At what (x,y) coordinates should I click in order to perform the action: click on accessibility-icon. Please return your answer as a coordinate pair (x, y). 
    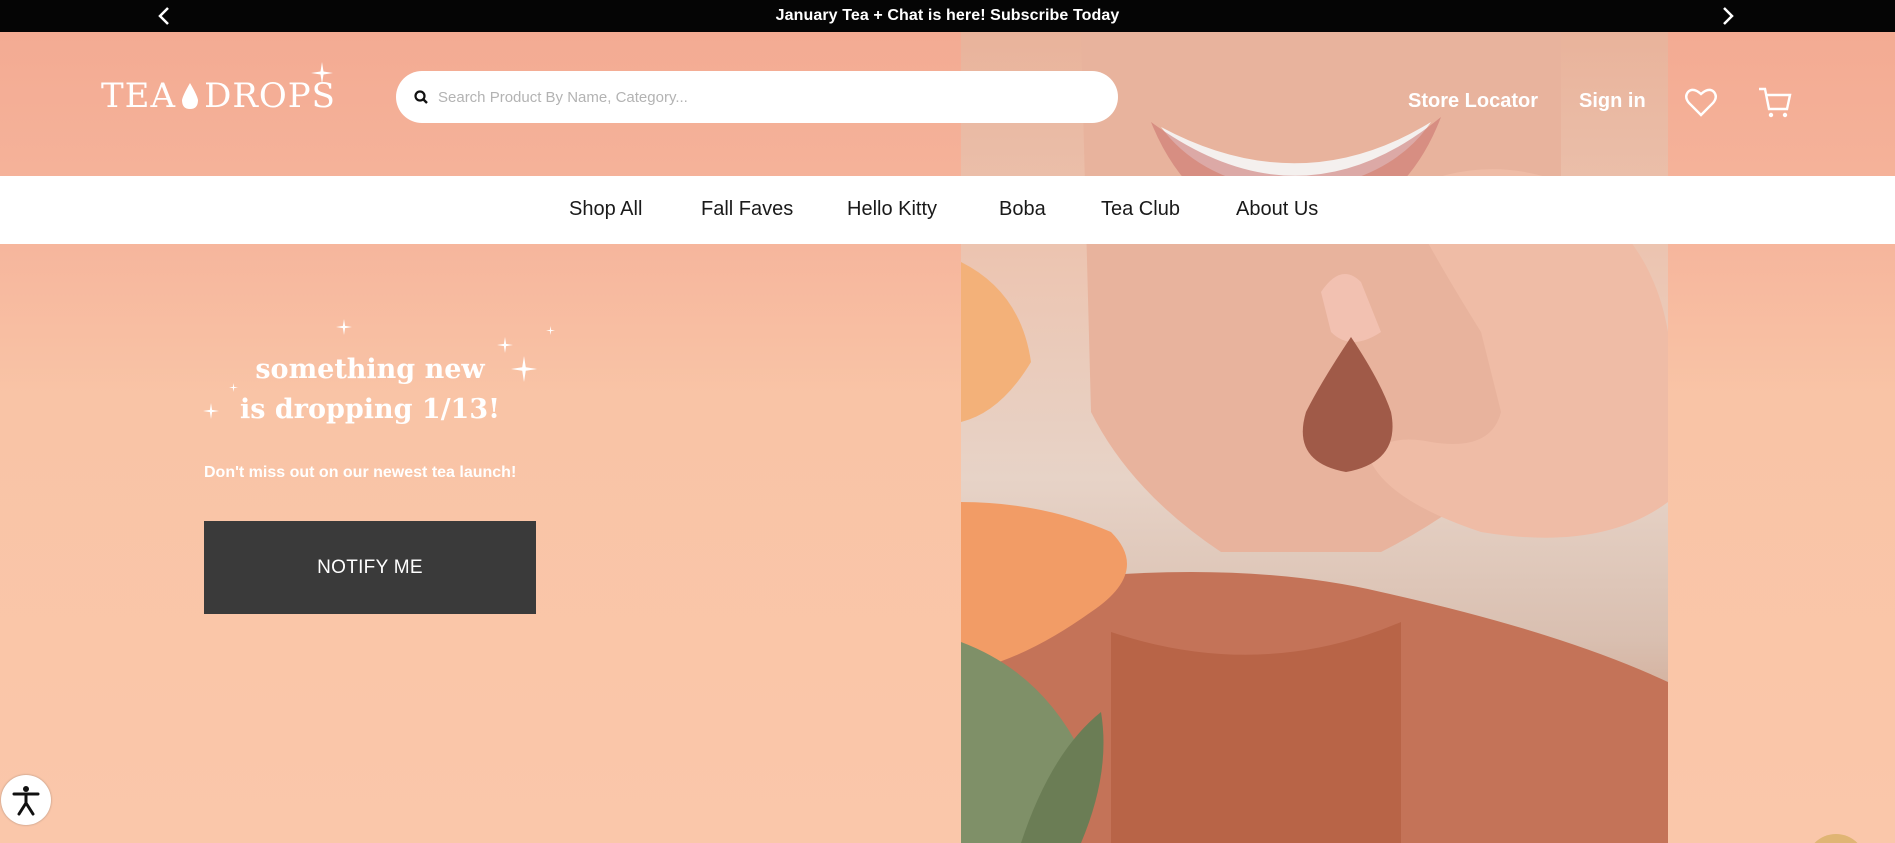
    Looking at the image, I should click on (26, 801).